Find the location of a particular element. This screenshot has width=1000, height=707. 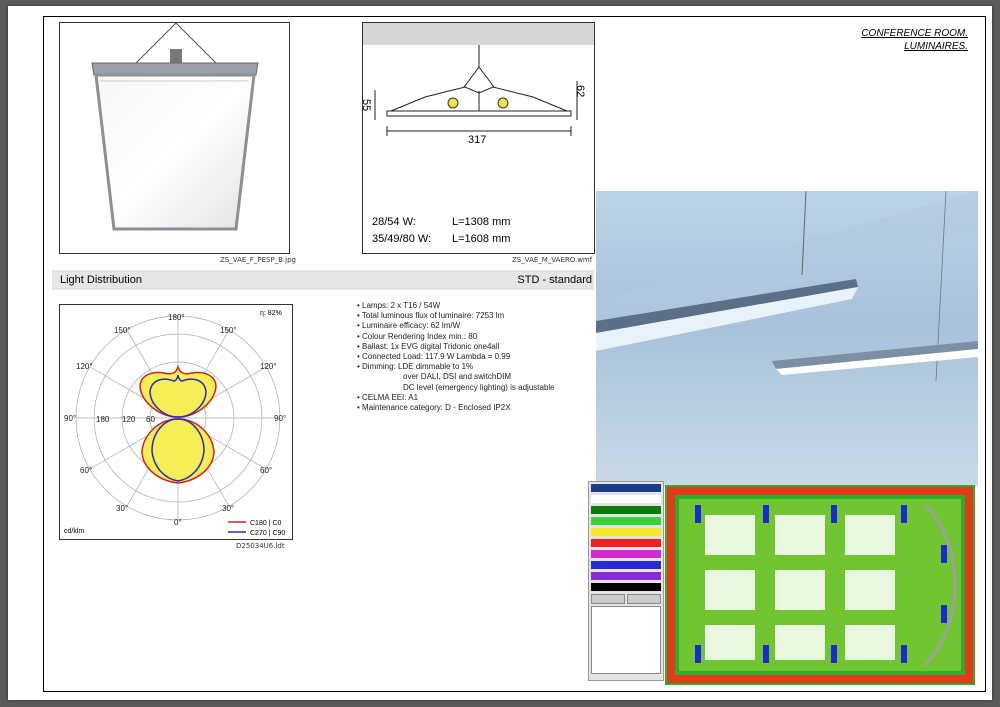

legend-c90: C270 | C90 is located at coordinates (267, 533).